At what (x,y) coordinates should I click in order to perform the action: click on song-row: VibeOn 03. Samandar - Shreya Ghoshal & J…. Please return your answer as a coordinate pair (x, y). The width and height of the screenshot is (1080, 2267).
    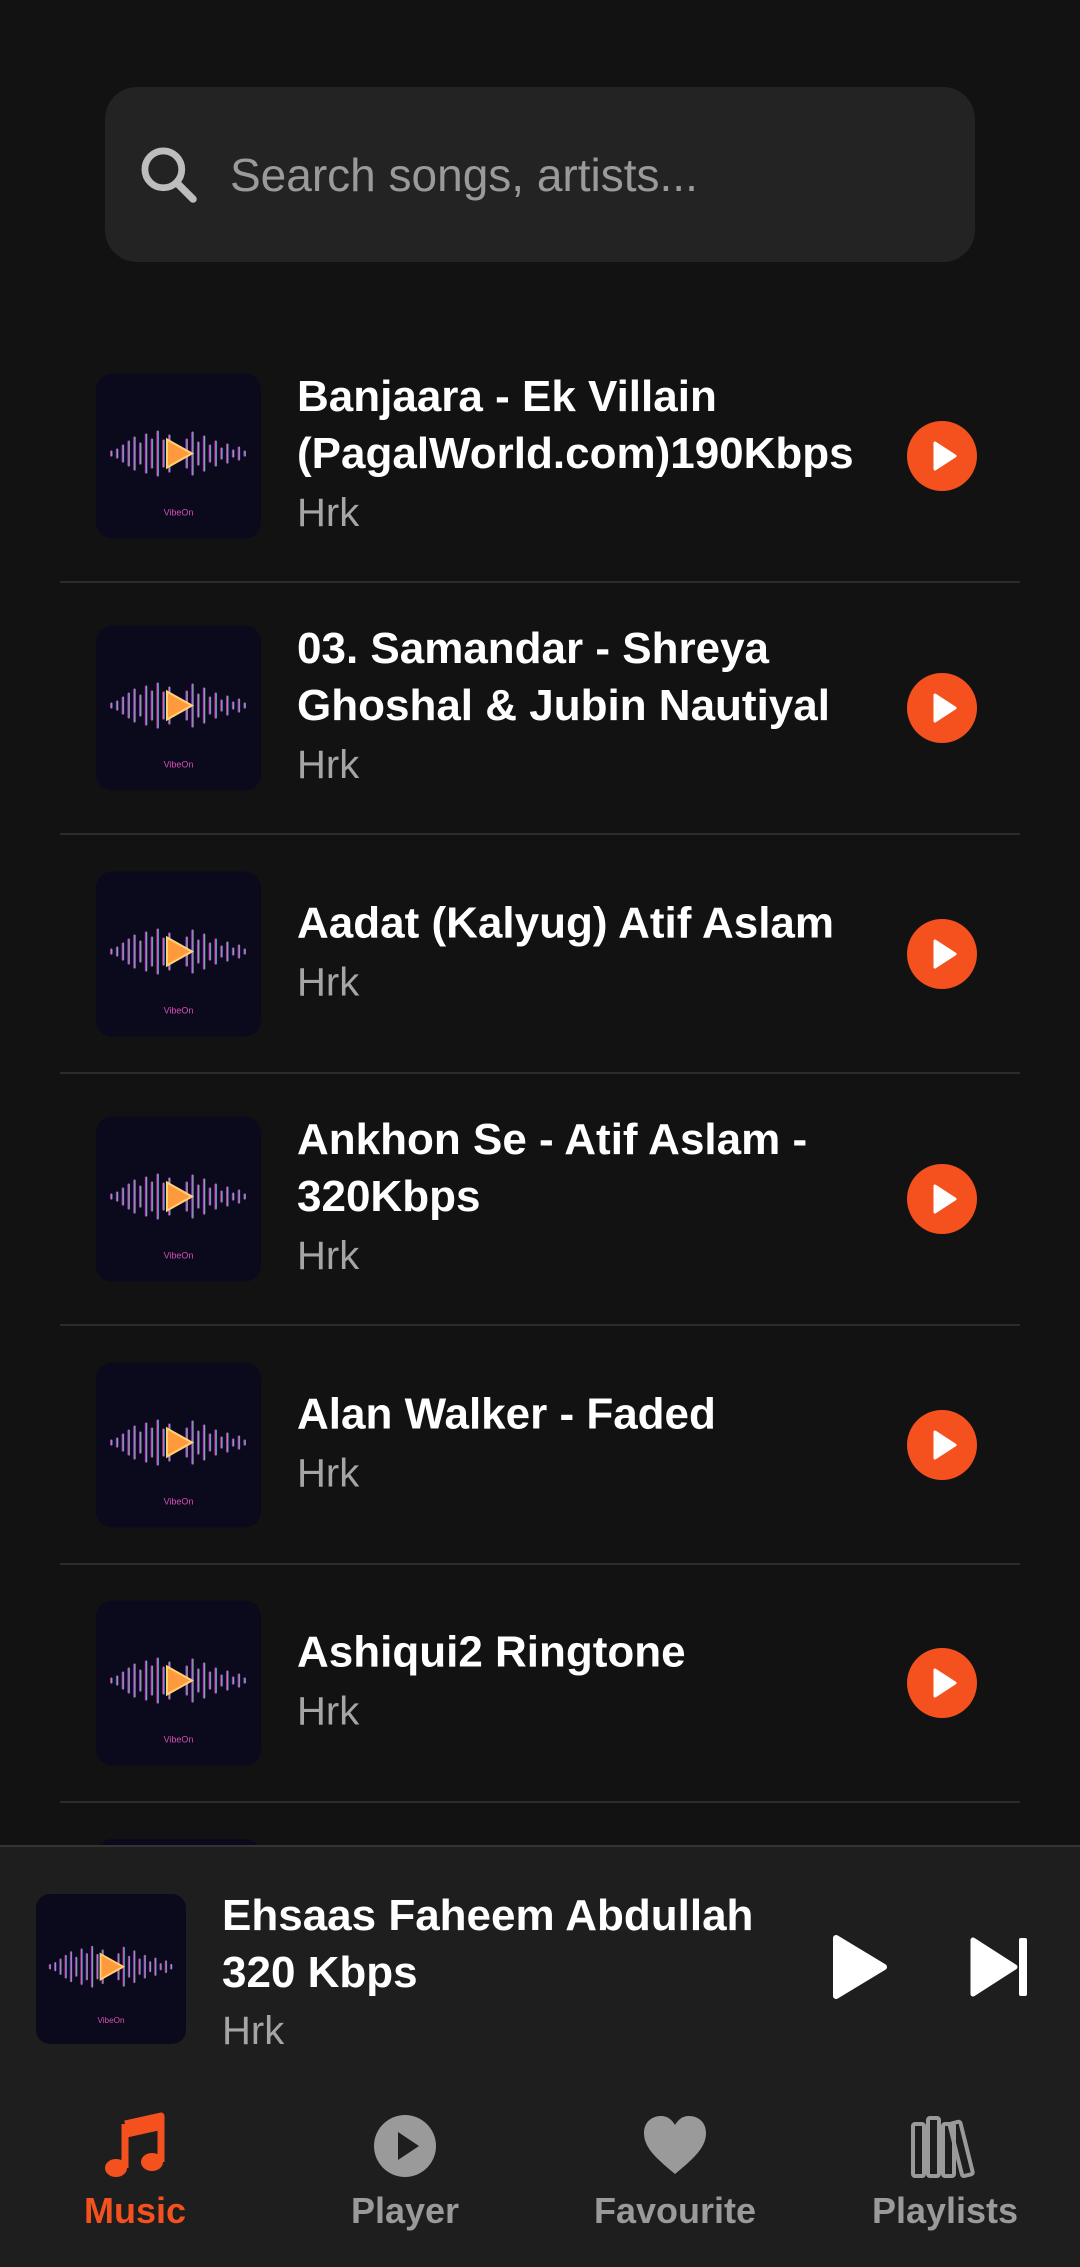
    Looking at the image, I should click on (540, 709).